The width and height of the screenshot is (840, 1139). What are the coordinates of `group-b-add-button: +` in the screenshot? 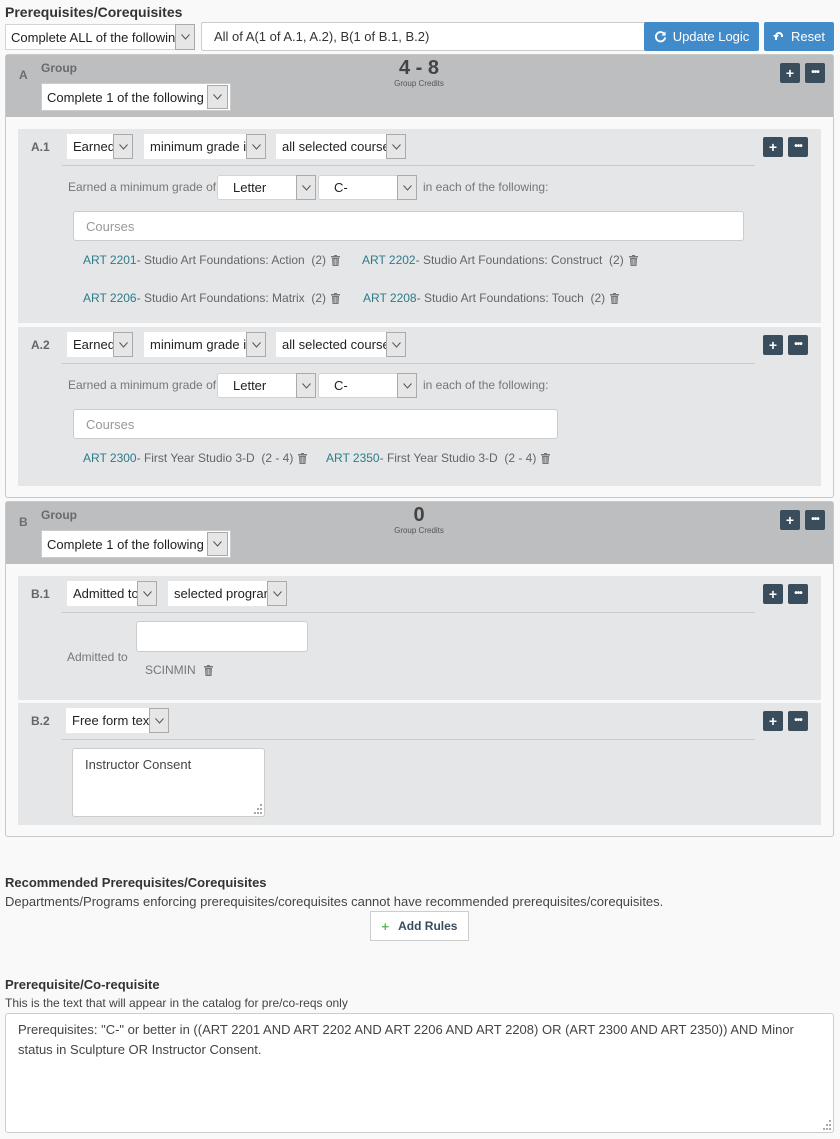 It's located at (790, 520).